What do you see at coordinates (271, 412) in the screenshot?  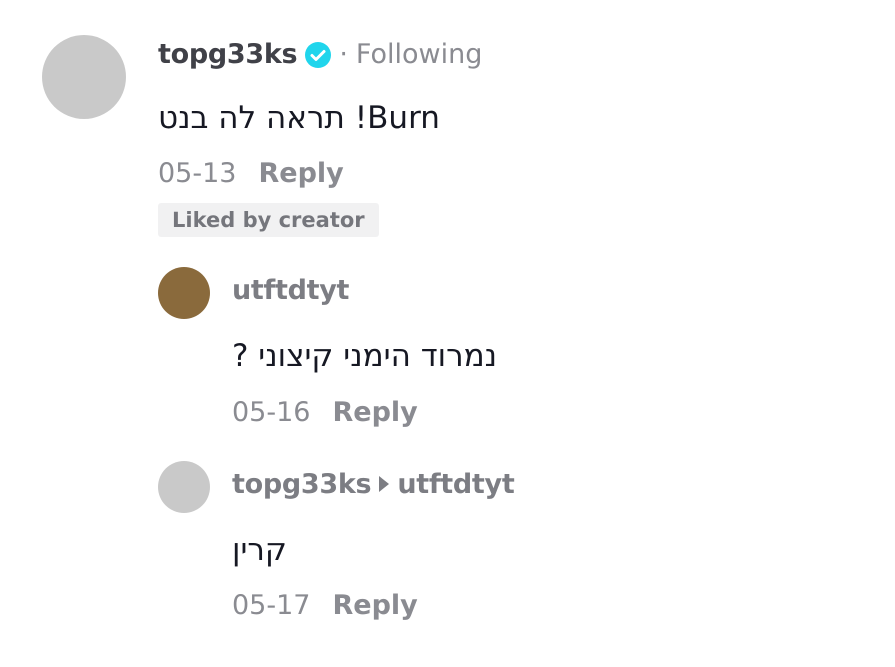 I see `reply-date: 05-16` at bounding box center [271, 412].